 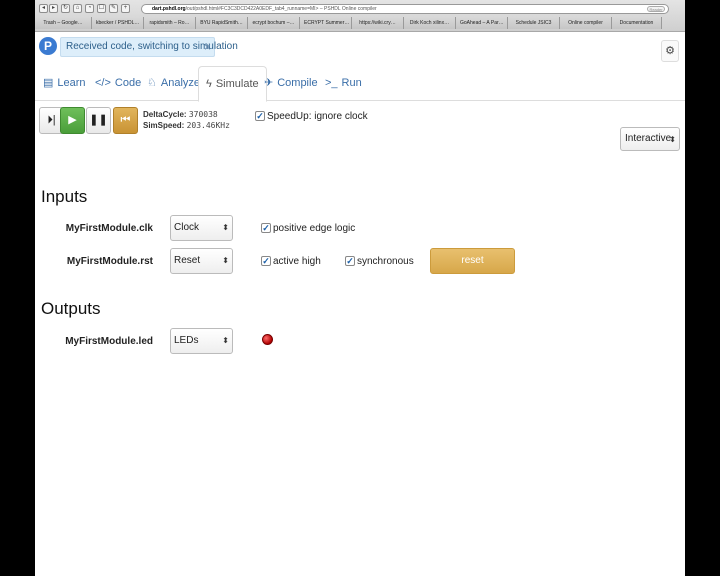 What do you see at coordinates (77, 8) in the screenshot?
I see `home-icon: ⌂` at bounding box center [77, 8].